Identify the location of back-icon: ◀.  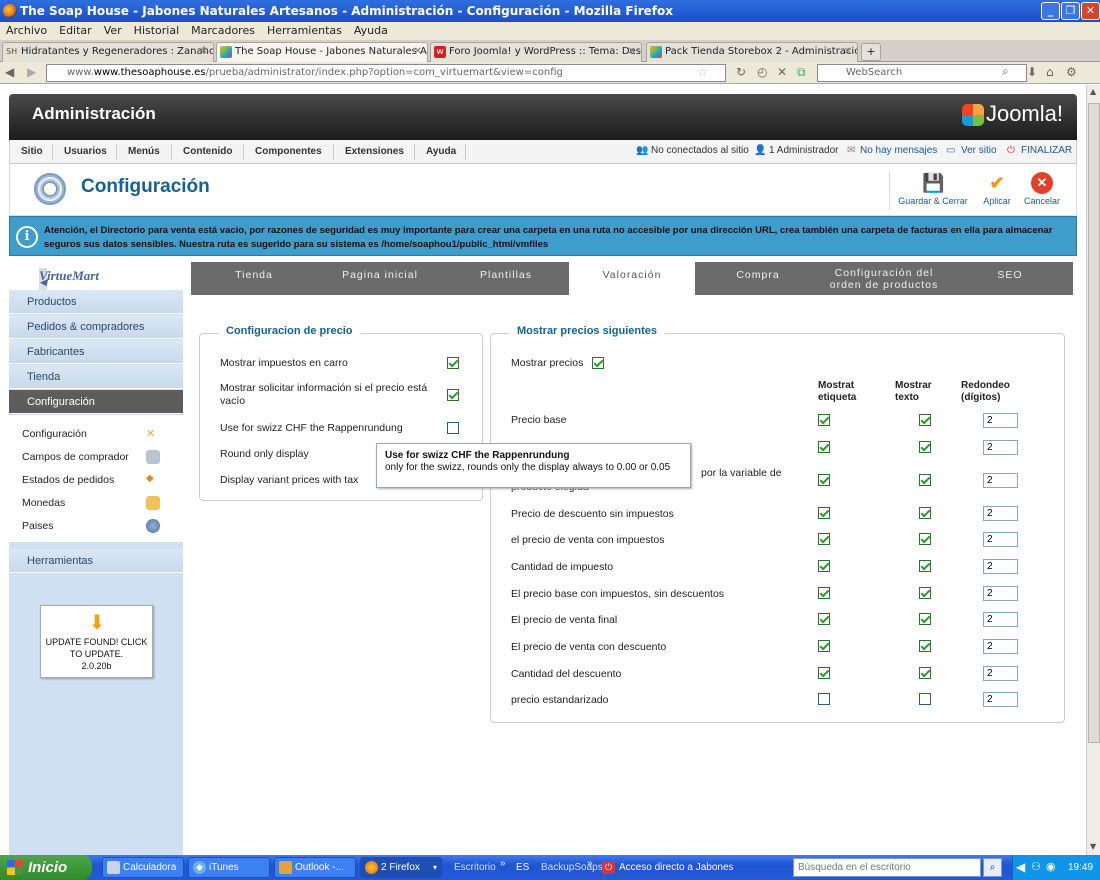
(9, 72).